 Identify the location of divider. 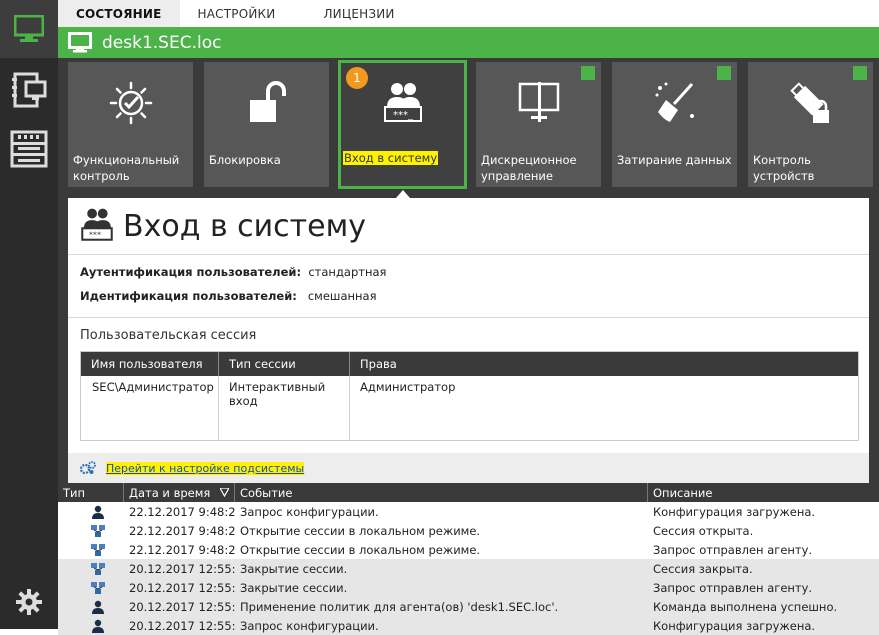
(468, 317).